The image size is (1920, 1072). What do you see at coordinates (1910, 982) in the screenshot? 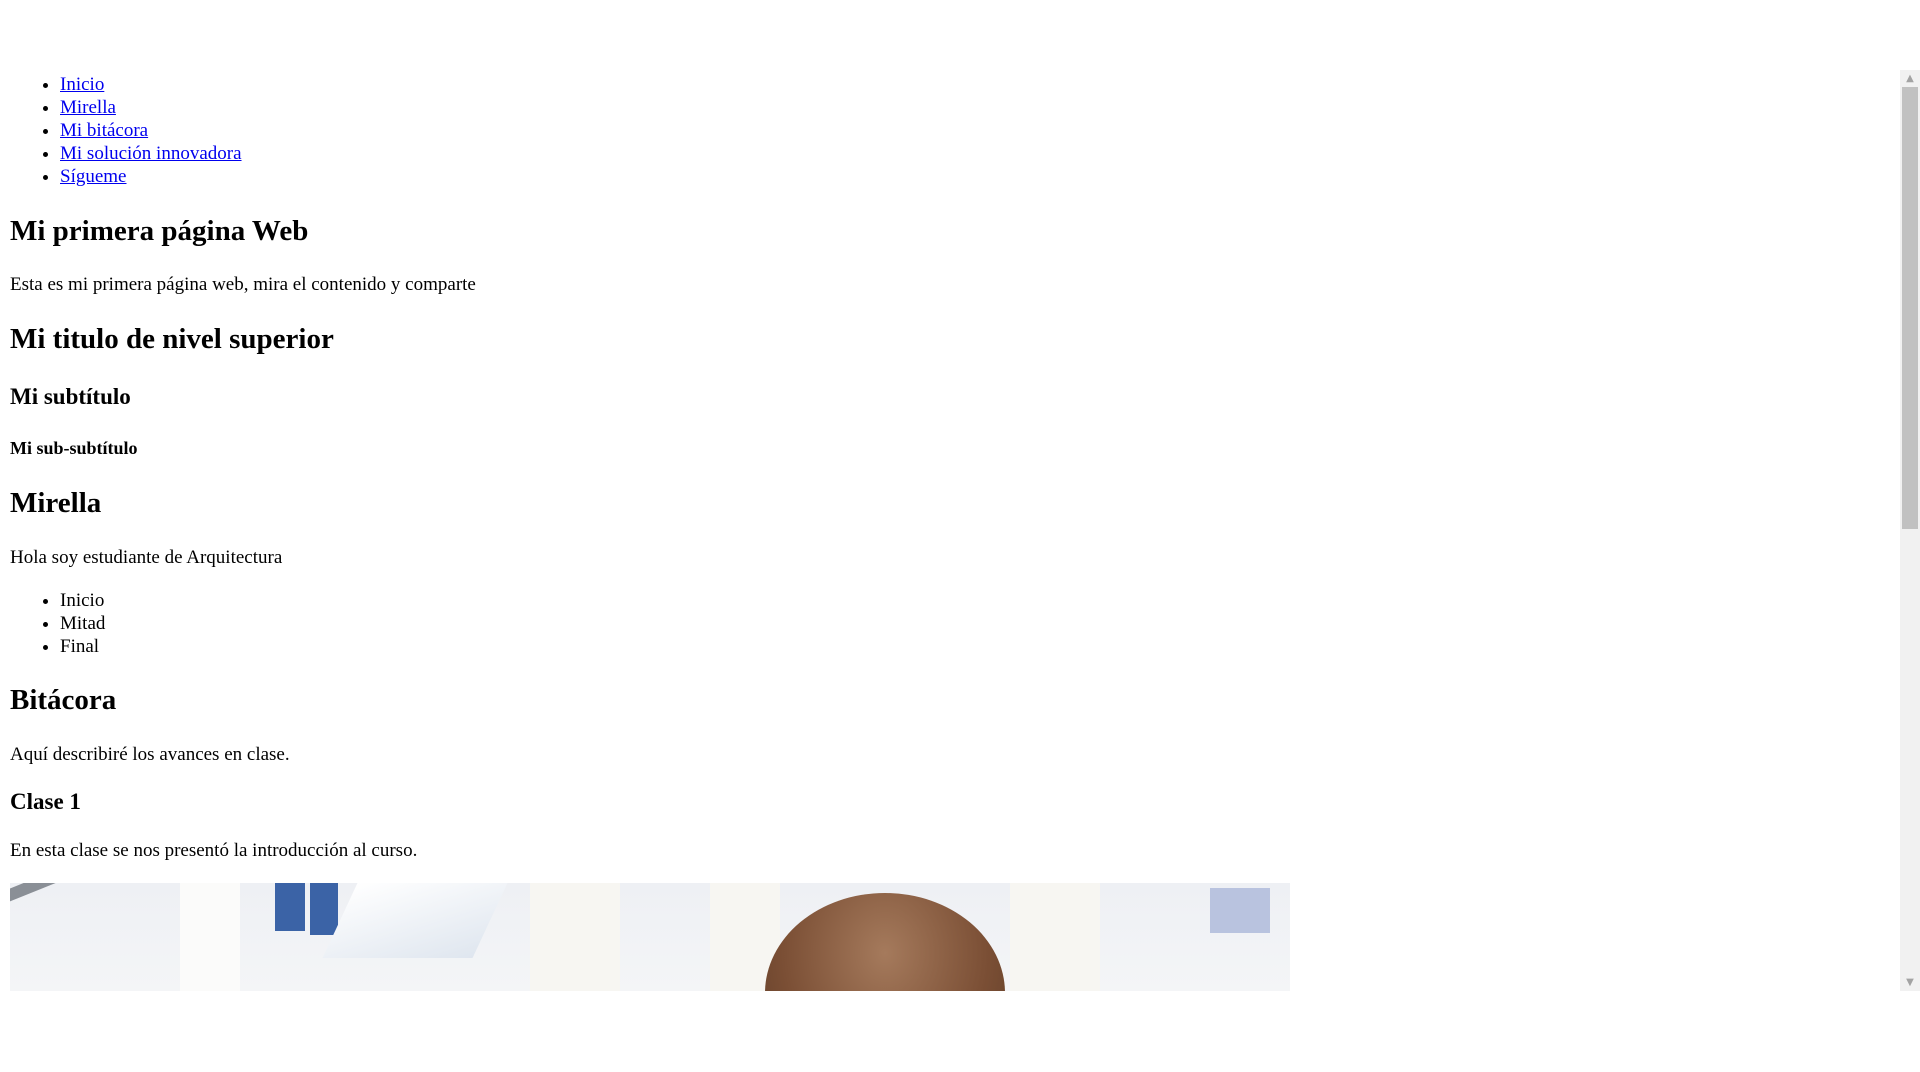
I see `scroll-down-icon: ▼` at bounding box center [1910, 982].